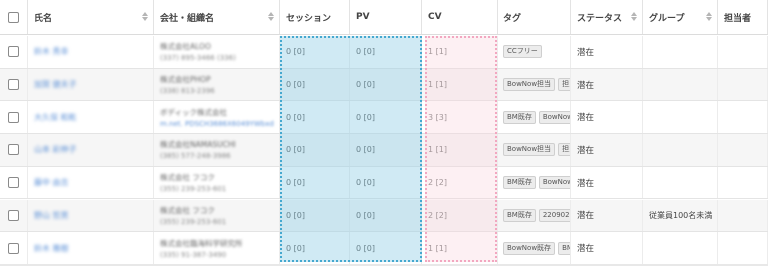  What do you see at coordinates (91, 84) in the screenshot?
I see `name-cell: 加賀 健夫子` at bounding box center [91, 84].